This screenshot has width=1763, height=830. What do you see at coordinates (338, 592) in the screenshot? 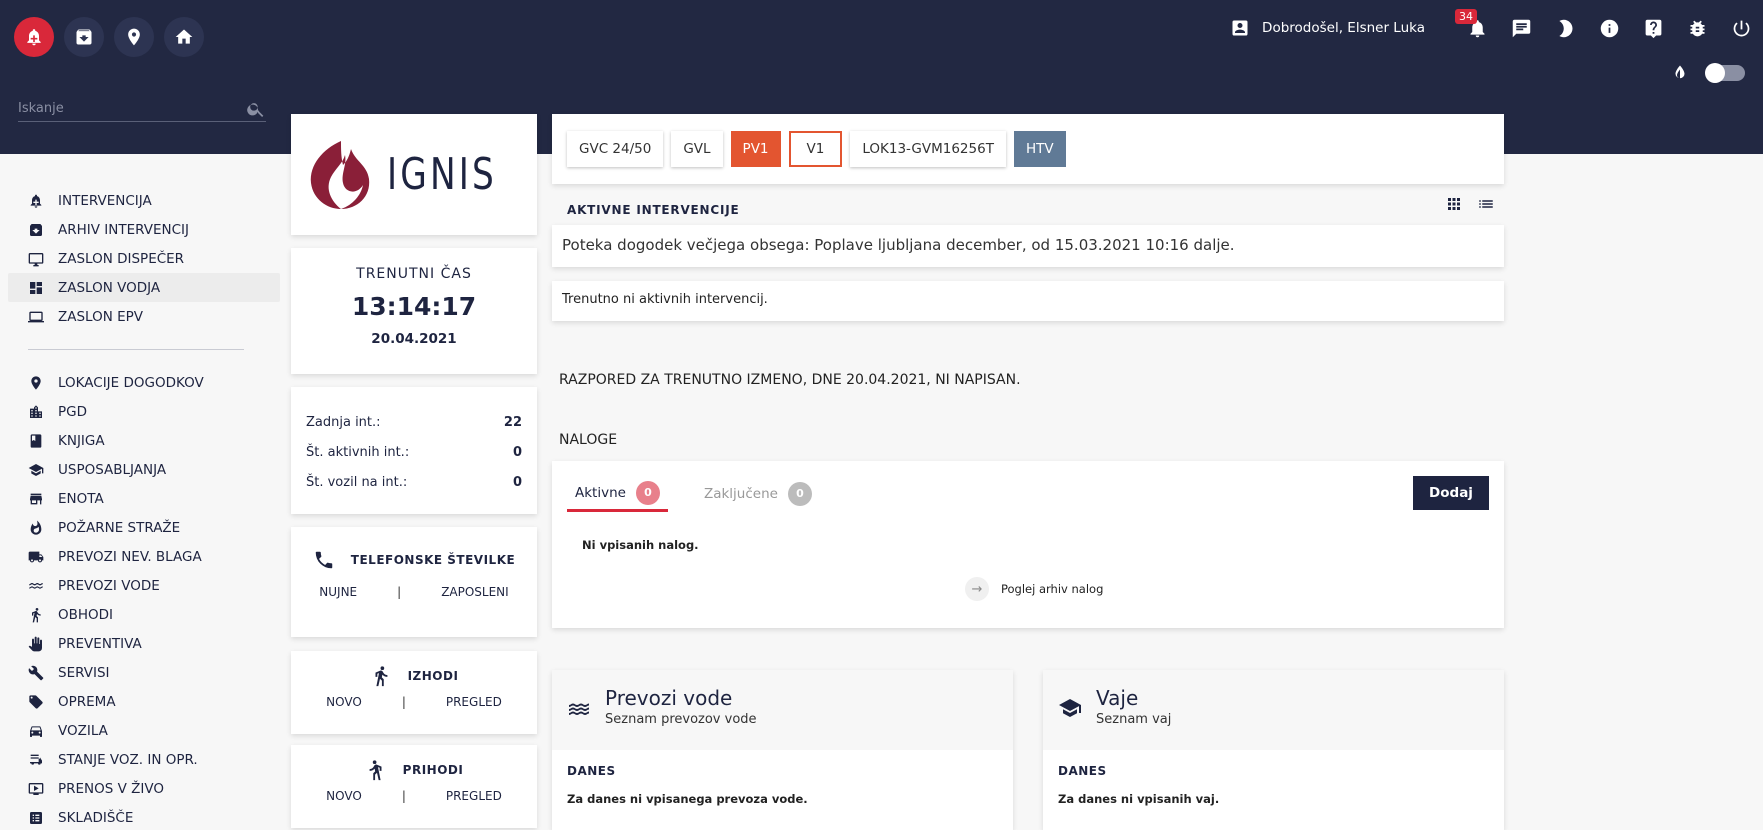
I see `urgent-numbers-link: NUJNE` at bounding box center [338, 592].